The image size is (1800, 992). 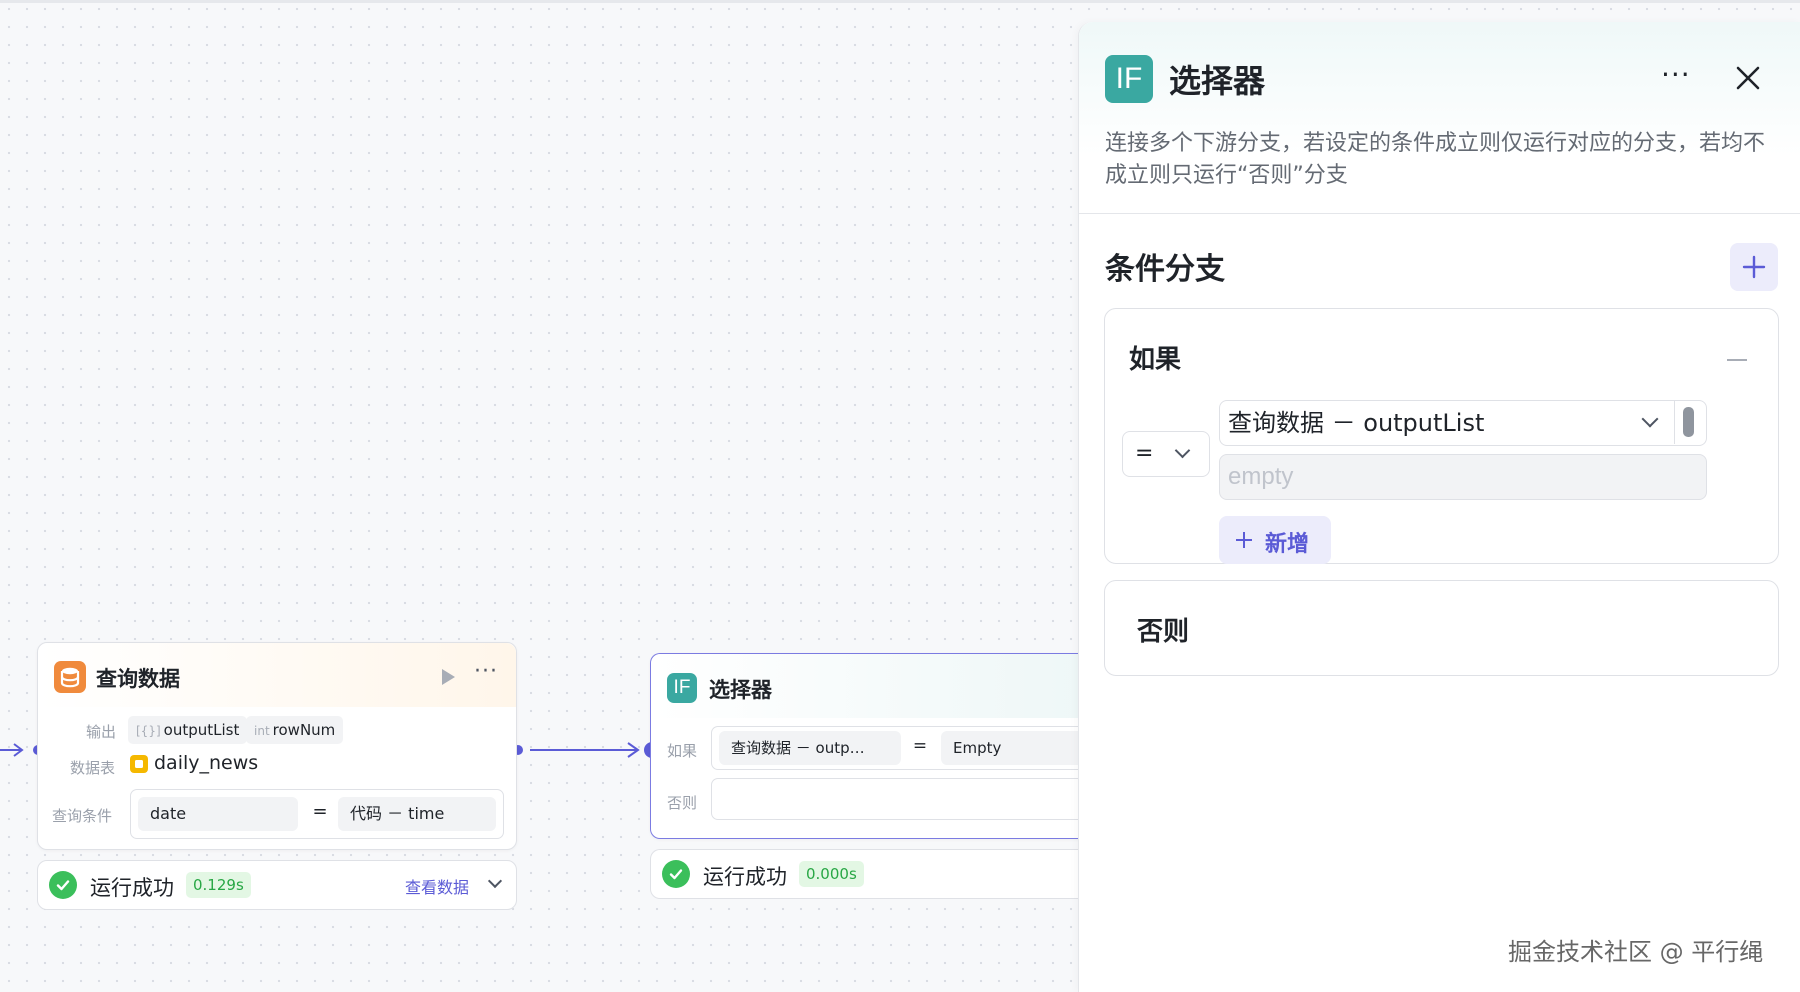 I want to click on status-time-badge: 0.000s, so click(x=831, y=874).